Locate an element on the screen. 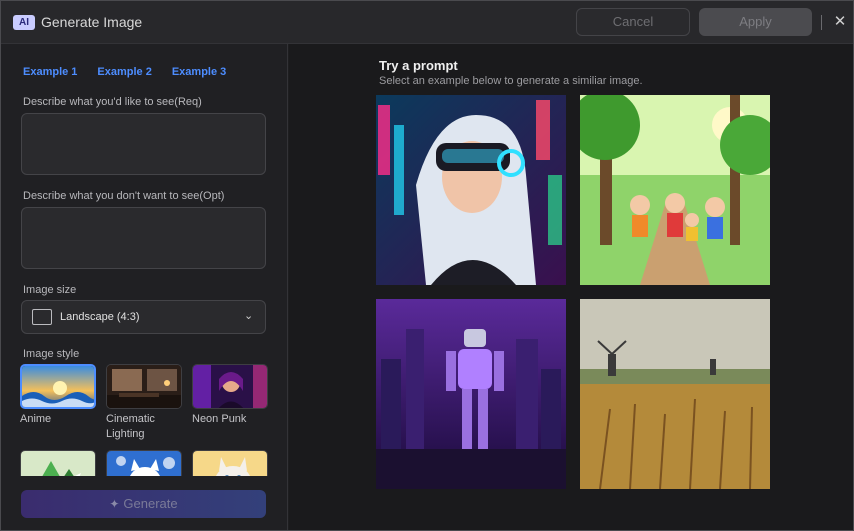 The image size is (854, 531). title-bar: AI Generate Image Cancel Apply ✕ is located at coordinates (427, 22).